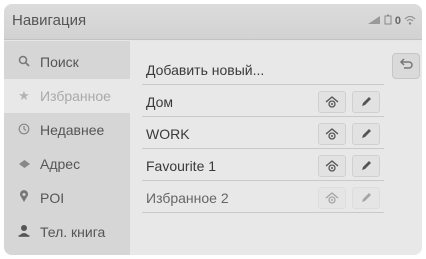  I want to click on sidebar-item-address: Адрес, so click(67, 164).